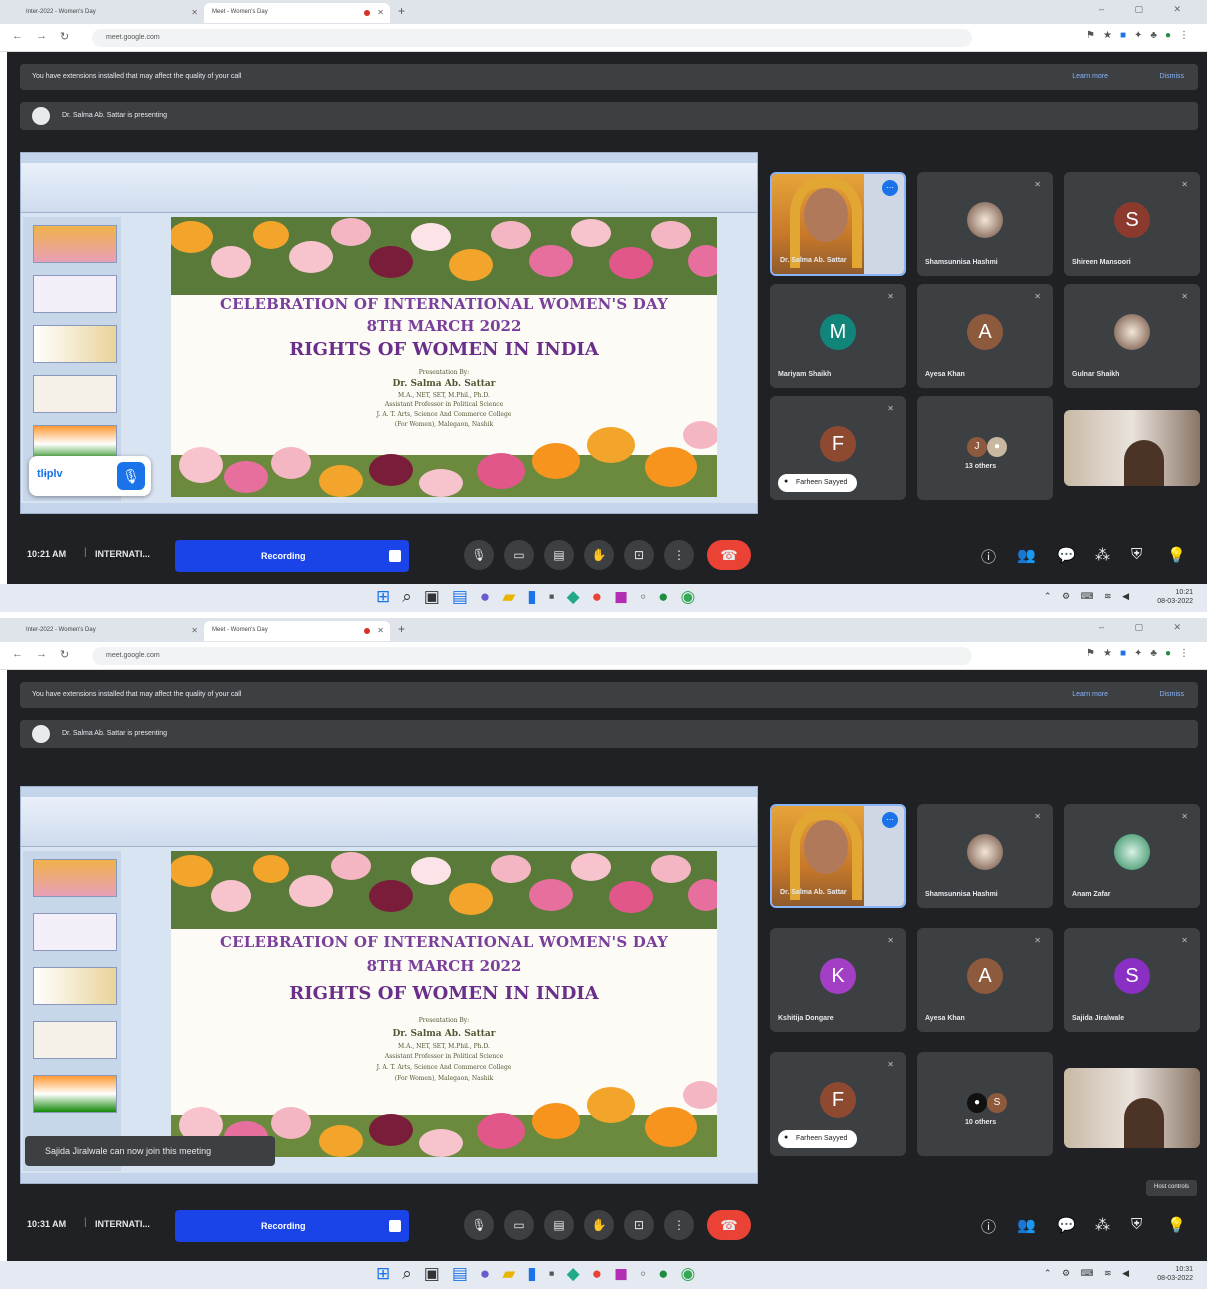 This screenshot has width=1207, height=1289. What do you see at coordinates (813, 892) in the screenshot?
I see `participant-name: Dr. Salma Ab. Sattar` at bounding box center [813, 892].